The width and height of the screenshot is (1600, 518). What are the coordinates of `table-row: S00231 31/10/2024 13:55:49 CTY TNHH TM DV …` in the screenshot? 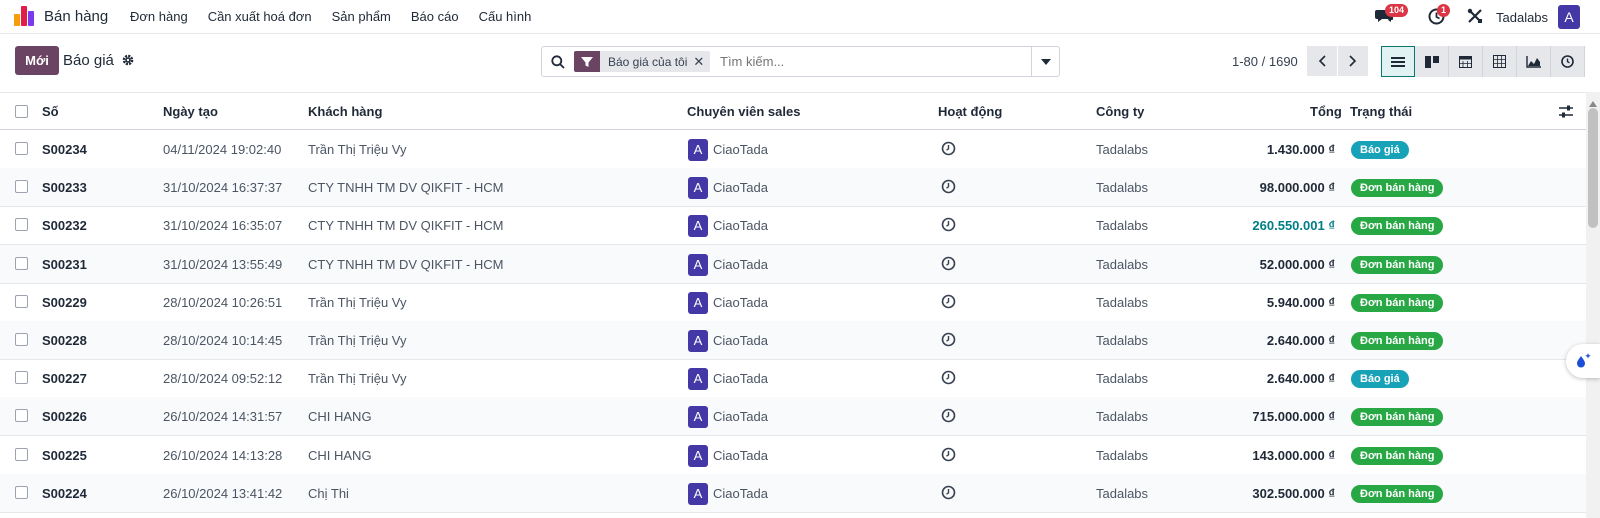 It's located at (793, 264).